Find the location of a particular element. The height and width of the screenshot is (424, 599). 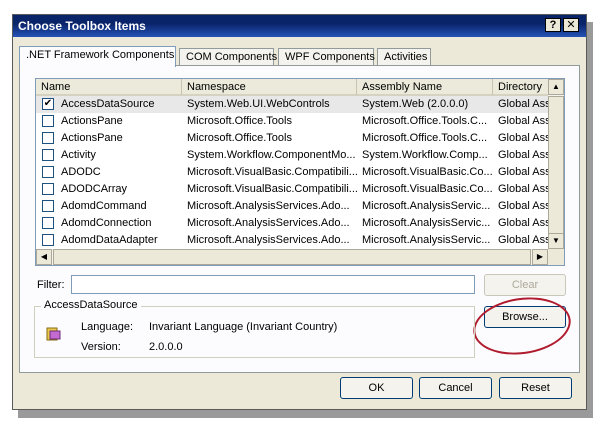

cell-name: Activity is located at coordinates (78, 155).